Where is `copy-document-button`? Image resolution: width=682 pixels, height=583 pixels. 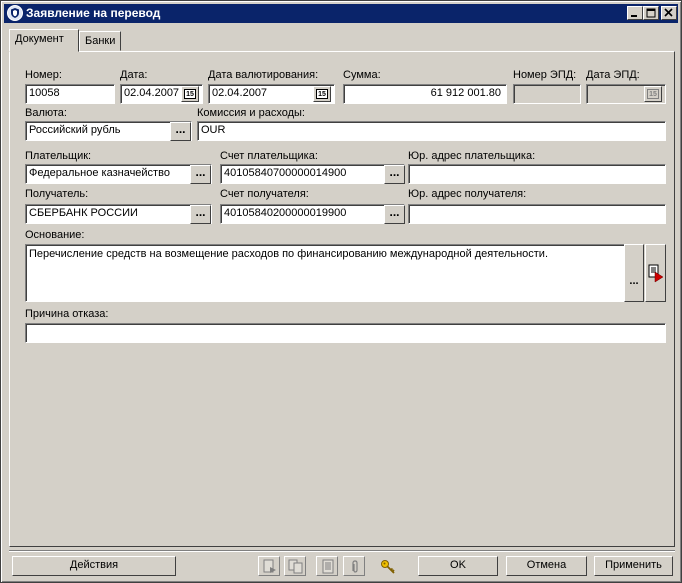
copy-document-button is located at coordinates (295, 566).